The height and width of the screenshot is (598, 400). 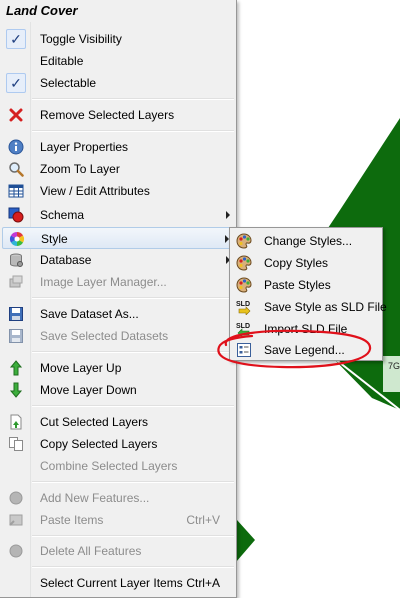 What do you see at coordinates (118, 83) in the screenshot?
I see `menu-item-selectable: ✓ Selectable` at bounding box center [118, 83].